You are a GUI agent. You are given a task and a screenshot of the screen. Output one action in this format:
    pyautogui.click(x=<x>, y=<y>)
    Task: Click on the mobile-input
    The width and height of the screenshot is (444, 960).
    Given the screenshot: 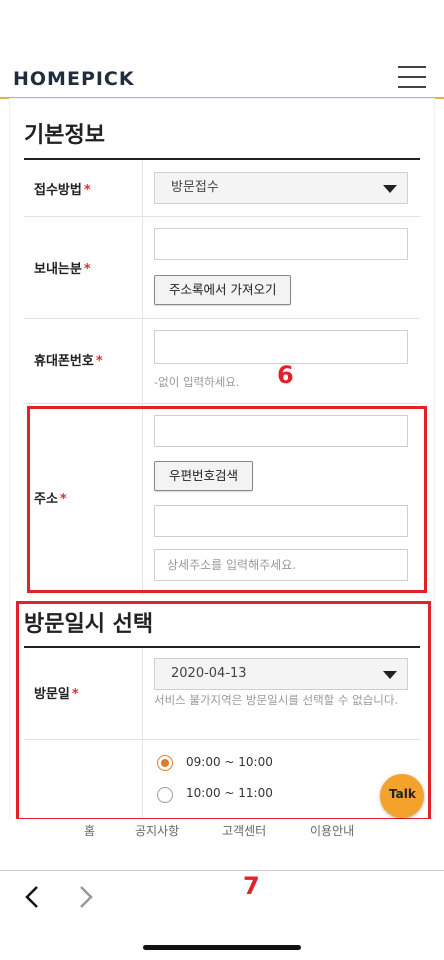 What is the action you would take?
    pyautogui.click(x=281, y=347)
    